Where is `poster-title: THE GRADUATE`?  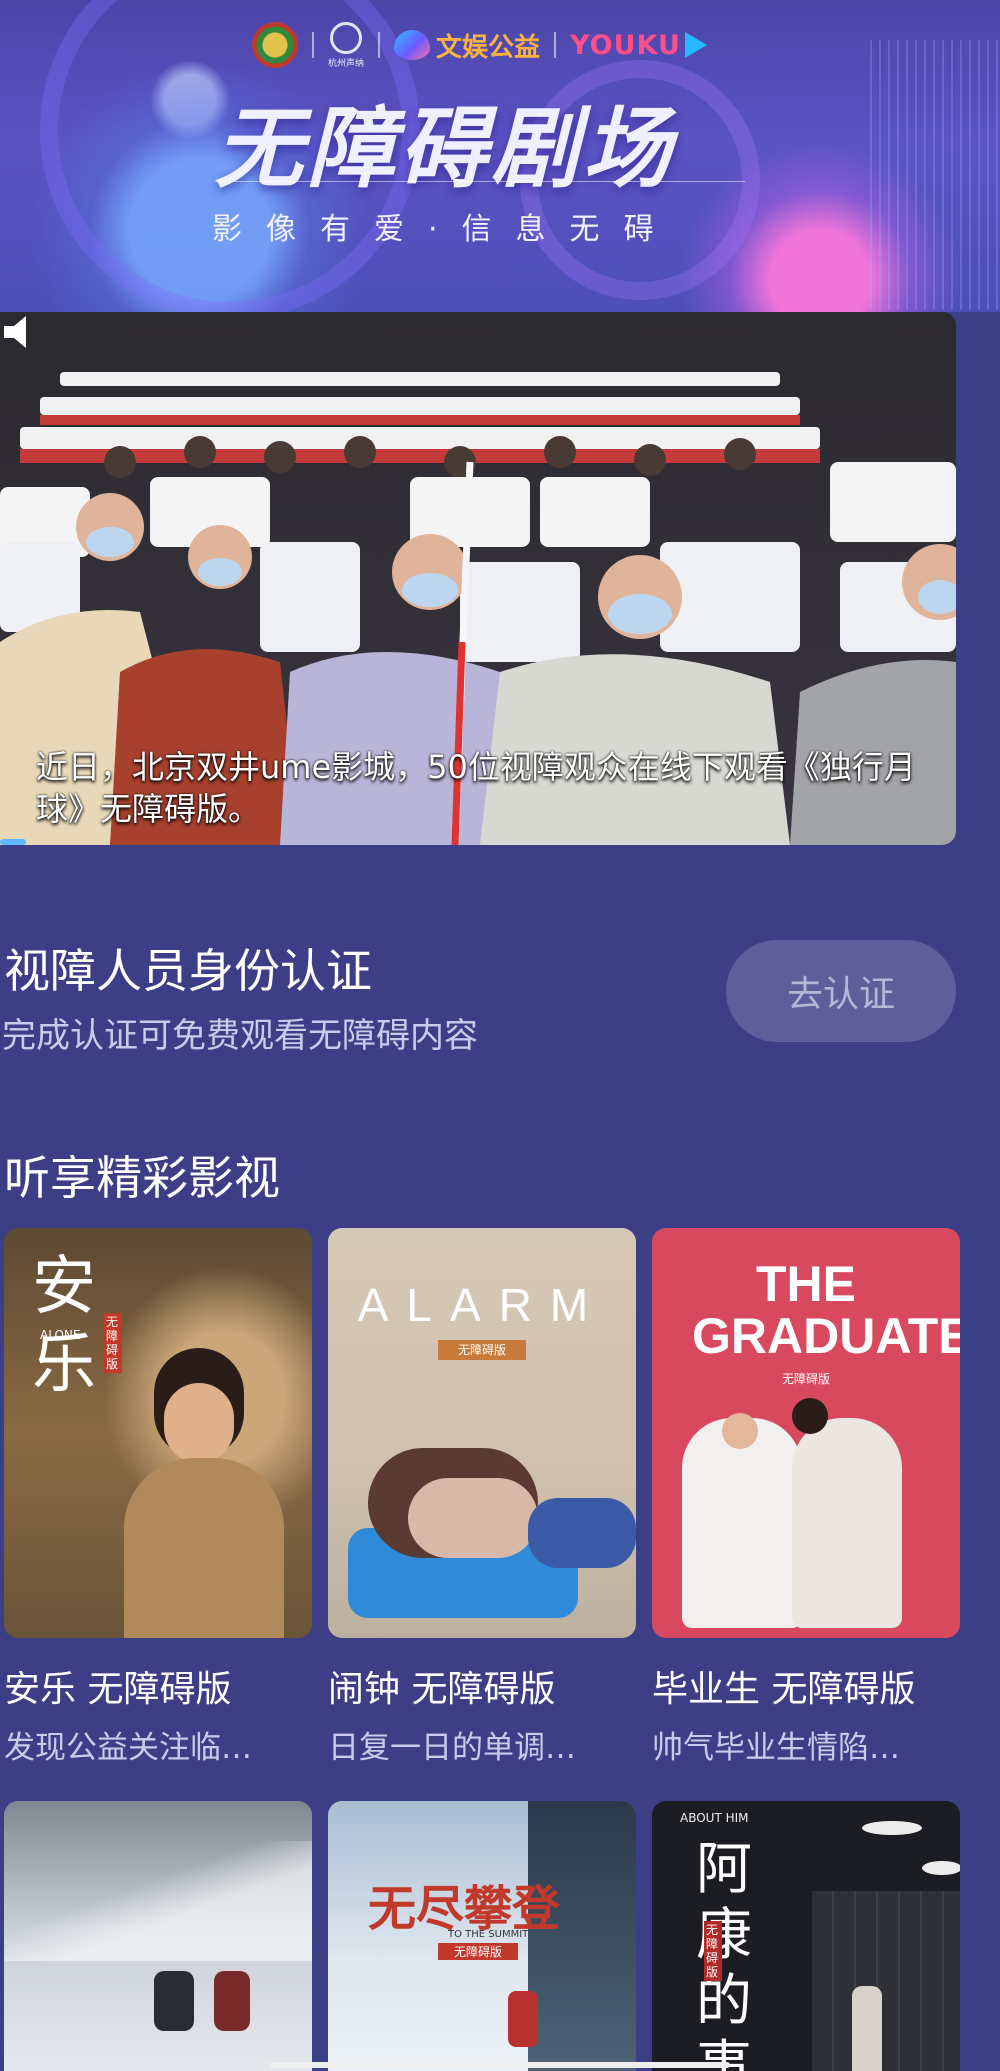
poster-title: THE GRADUATE is located at coordinates (826, 1310).